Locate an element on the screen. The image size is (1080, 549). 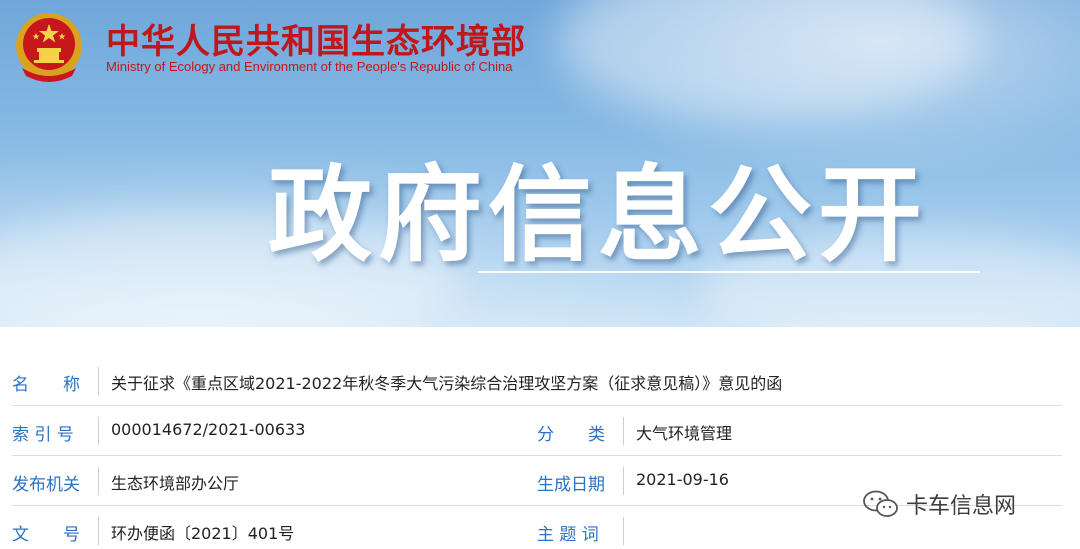
source-watermark: 卡车信息网 is located at coordinates (939, 504).